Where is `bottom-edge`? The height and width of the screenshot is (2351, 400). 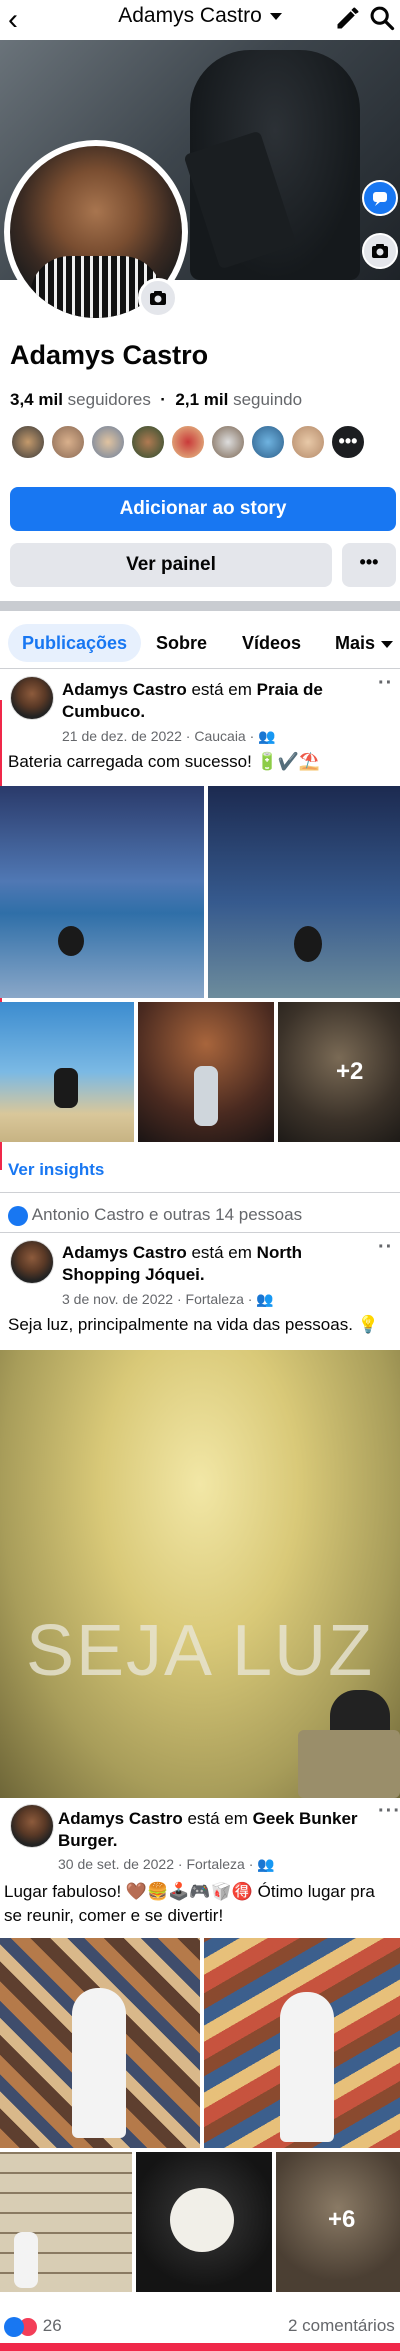 bottom-edge is located at coordinates (200, 2347).